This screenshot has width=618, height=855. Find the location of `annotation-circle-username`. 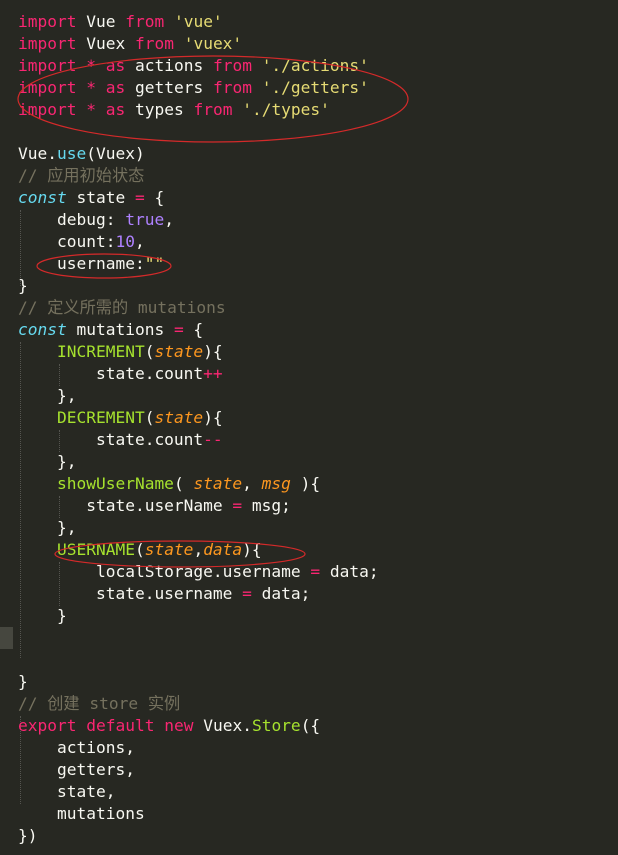

annotation-circle-username is located at coordinates (104, 266).